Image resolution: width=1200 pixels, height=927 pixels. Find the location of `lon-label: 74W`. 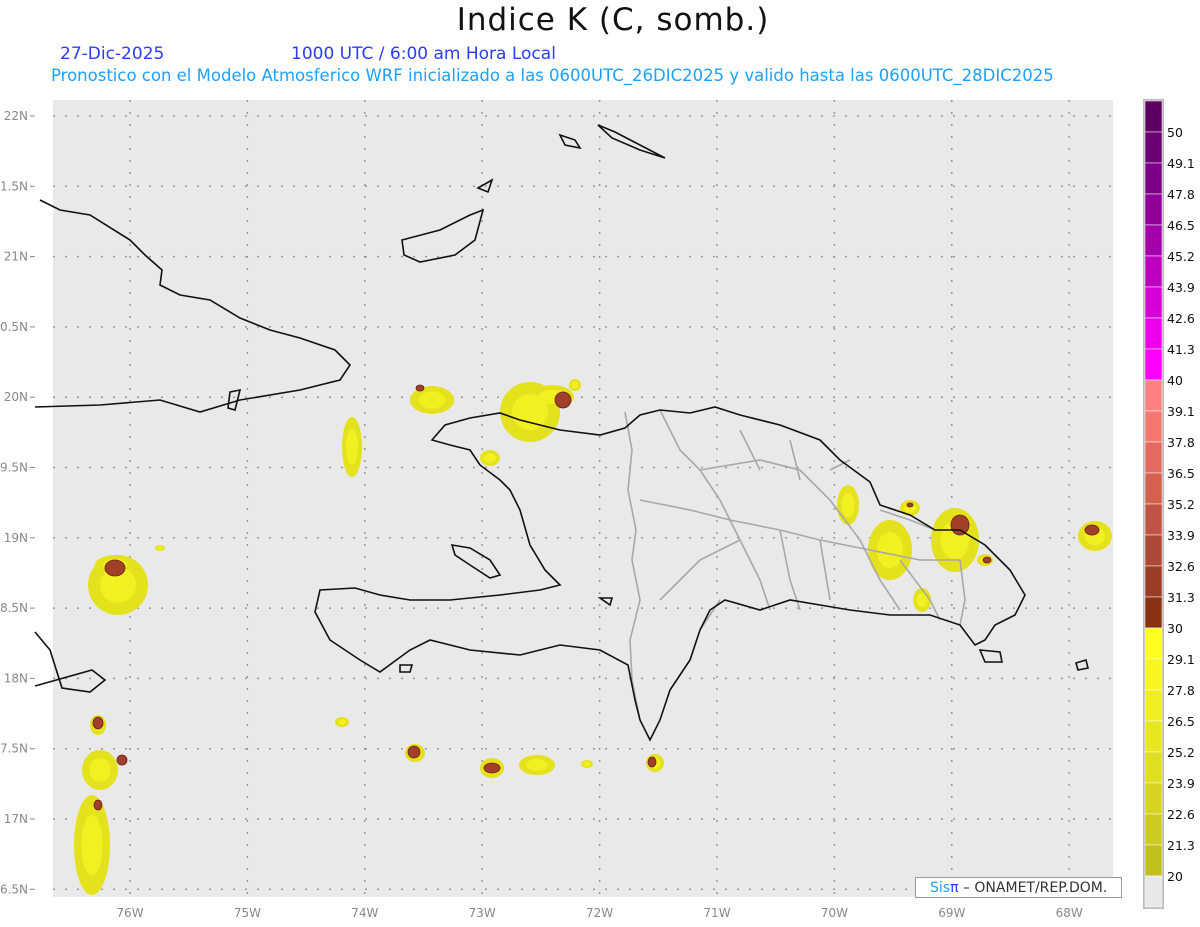

lon-label: 74W is located at coordinates (364, 913).